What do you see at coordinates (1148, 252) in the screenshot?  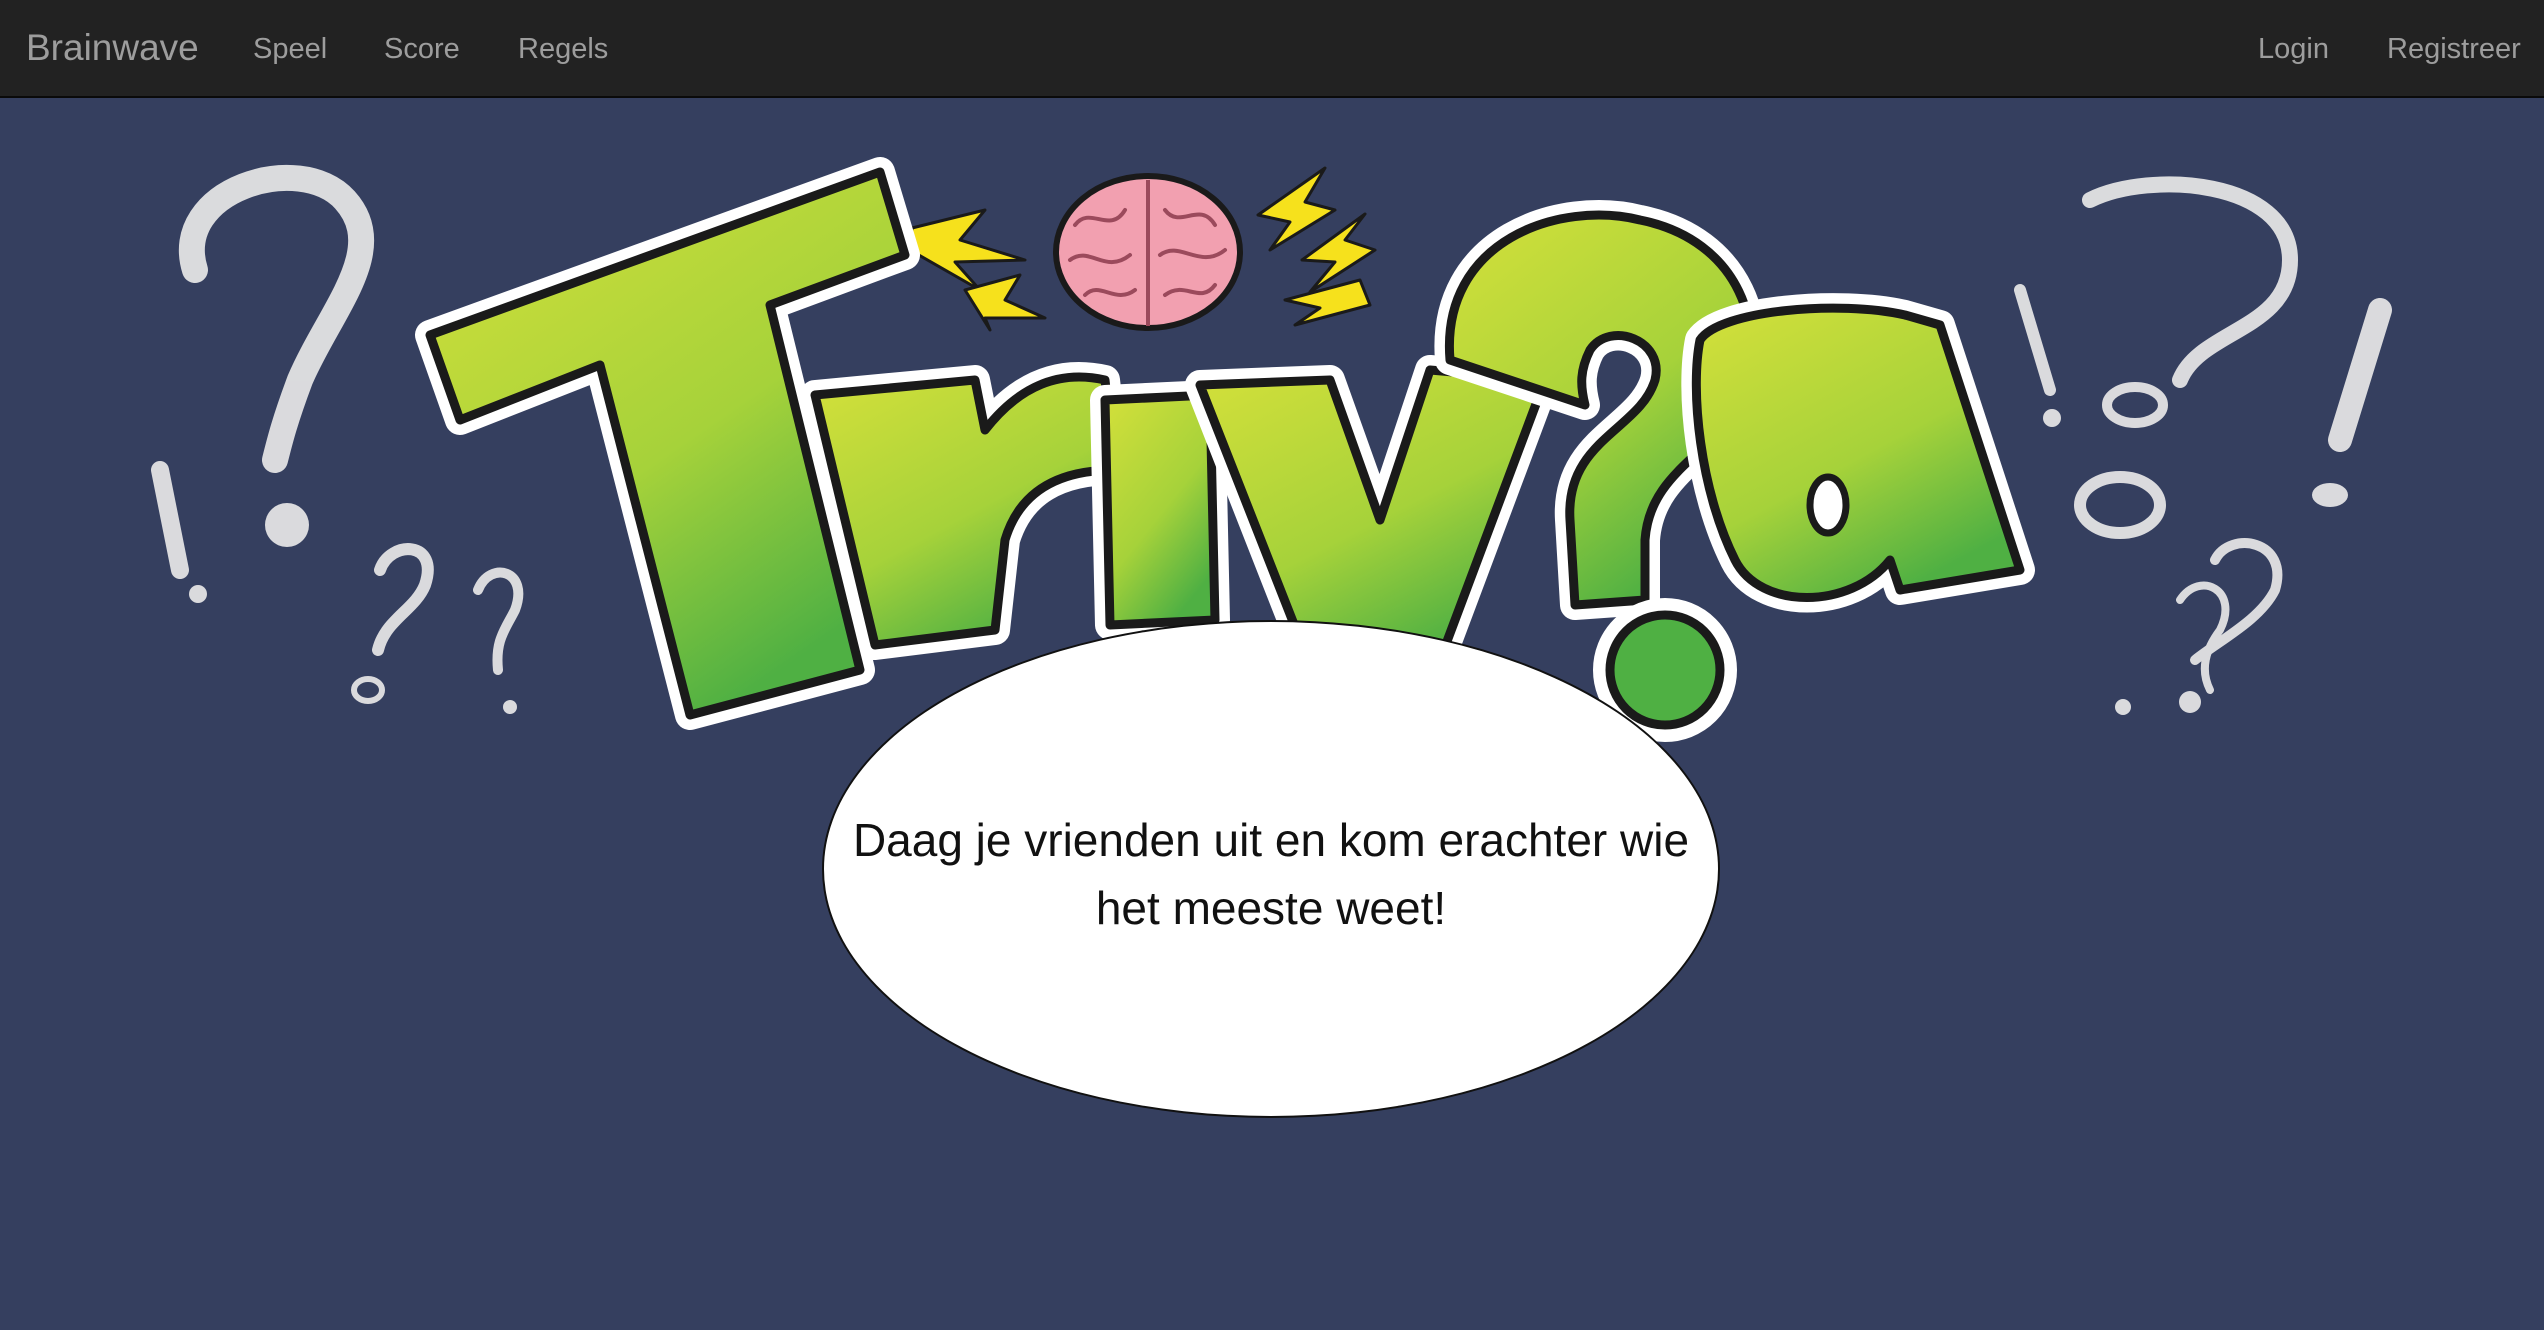 I see `brain-icon` at bounding box center [1148, 252].